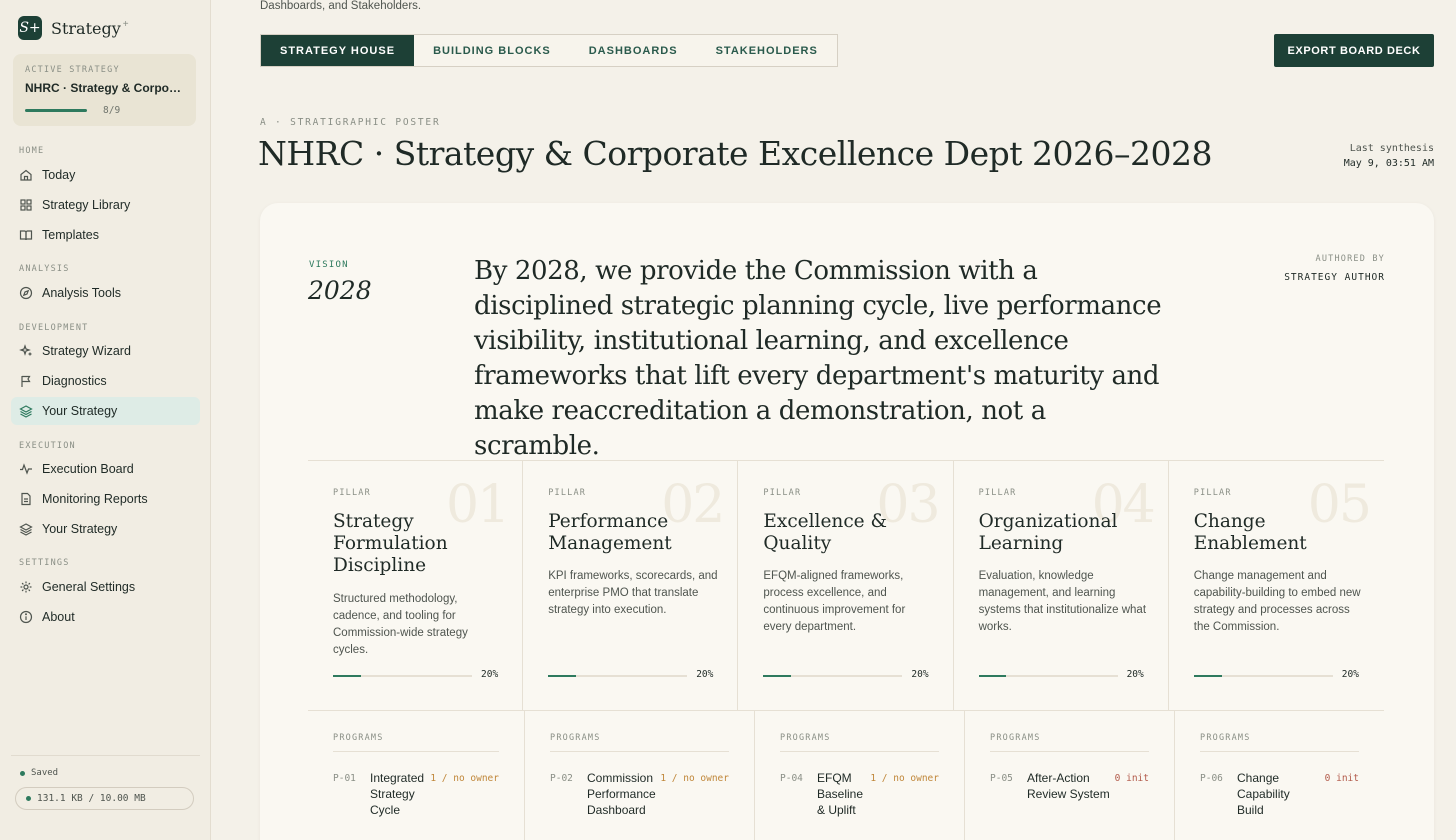  I want to click on storage-usage: 131.1 KB / 10.00 MB, so click(104, 798).